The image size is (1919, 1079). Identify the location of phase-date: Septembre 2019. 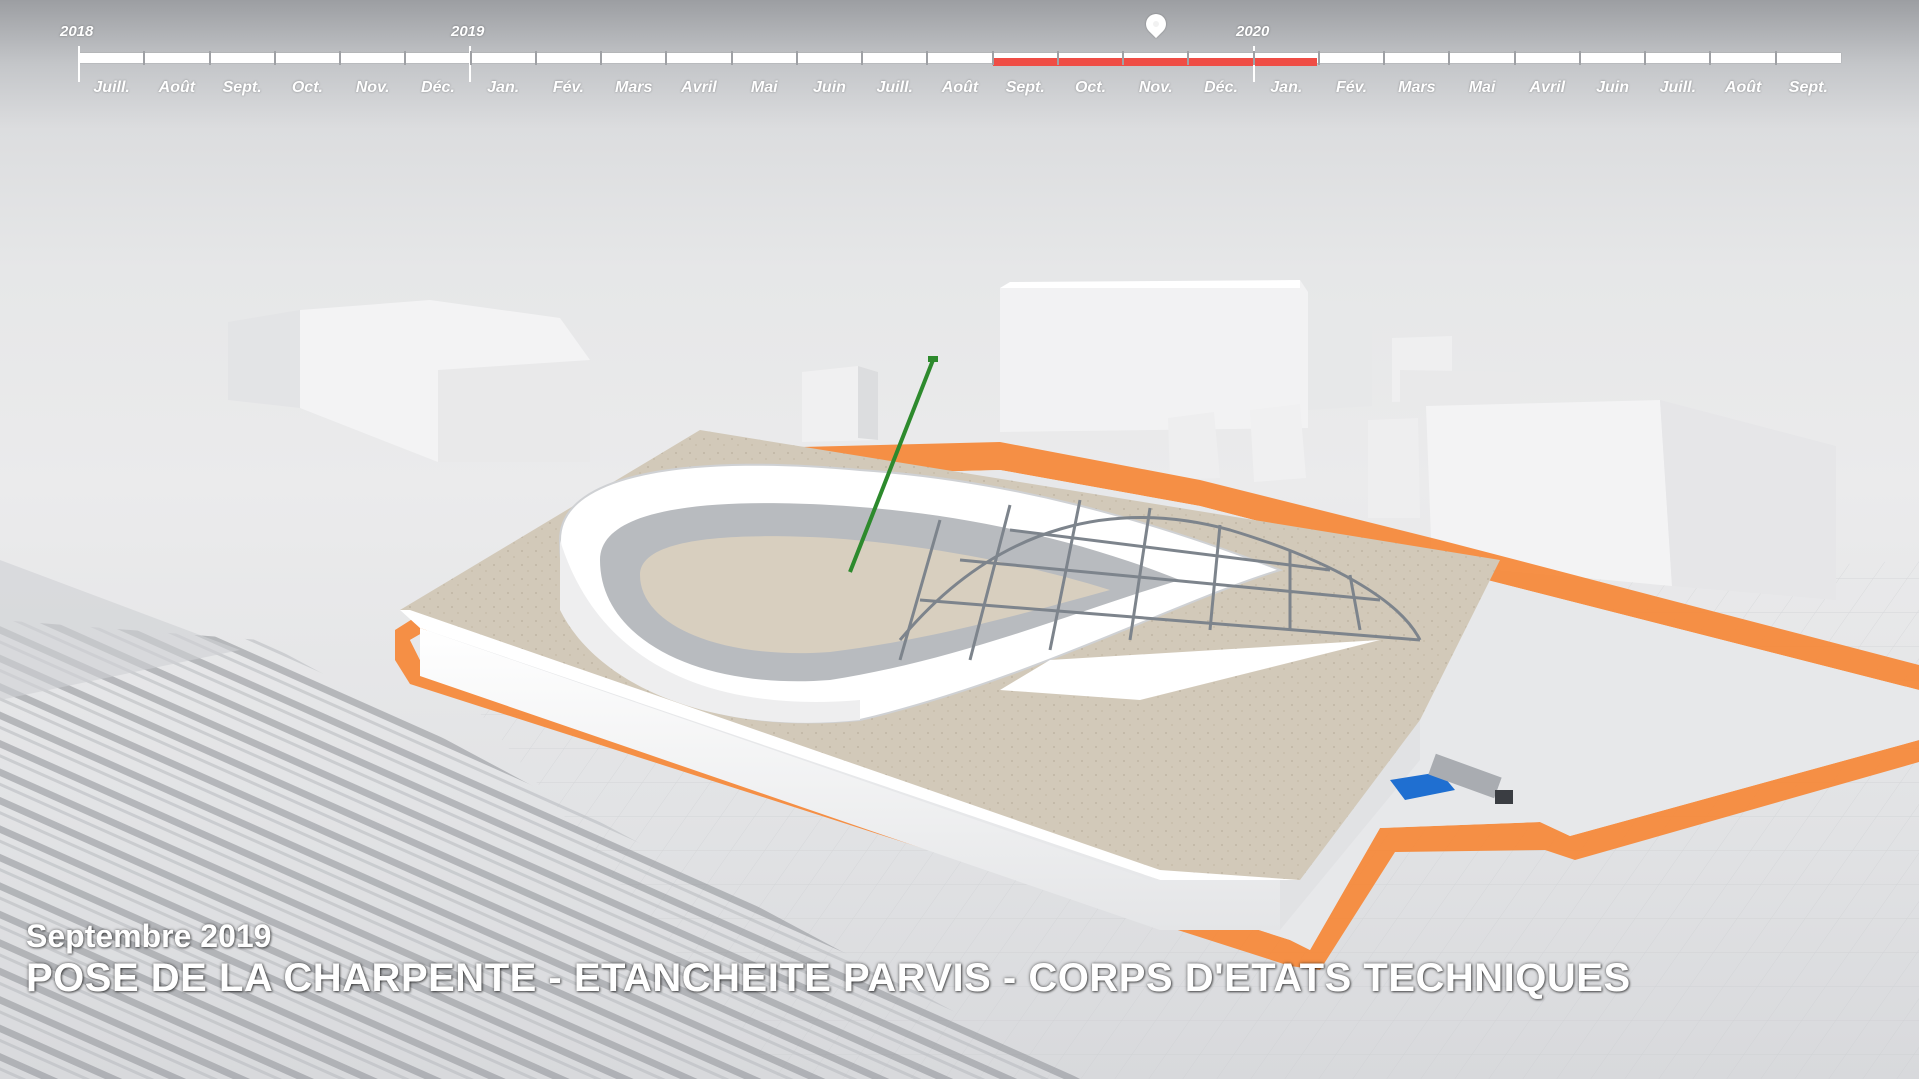
(149, 936).